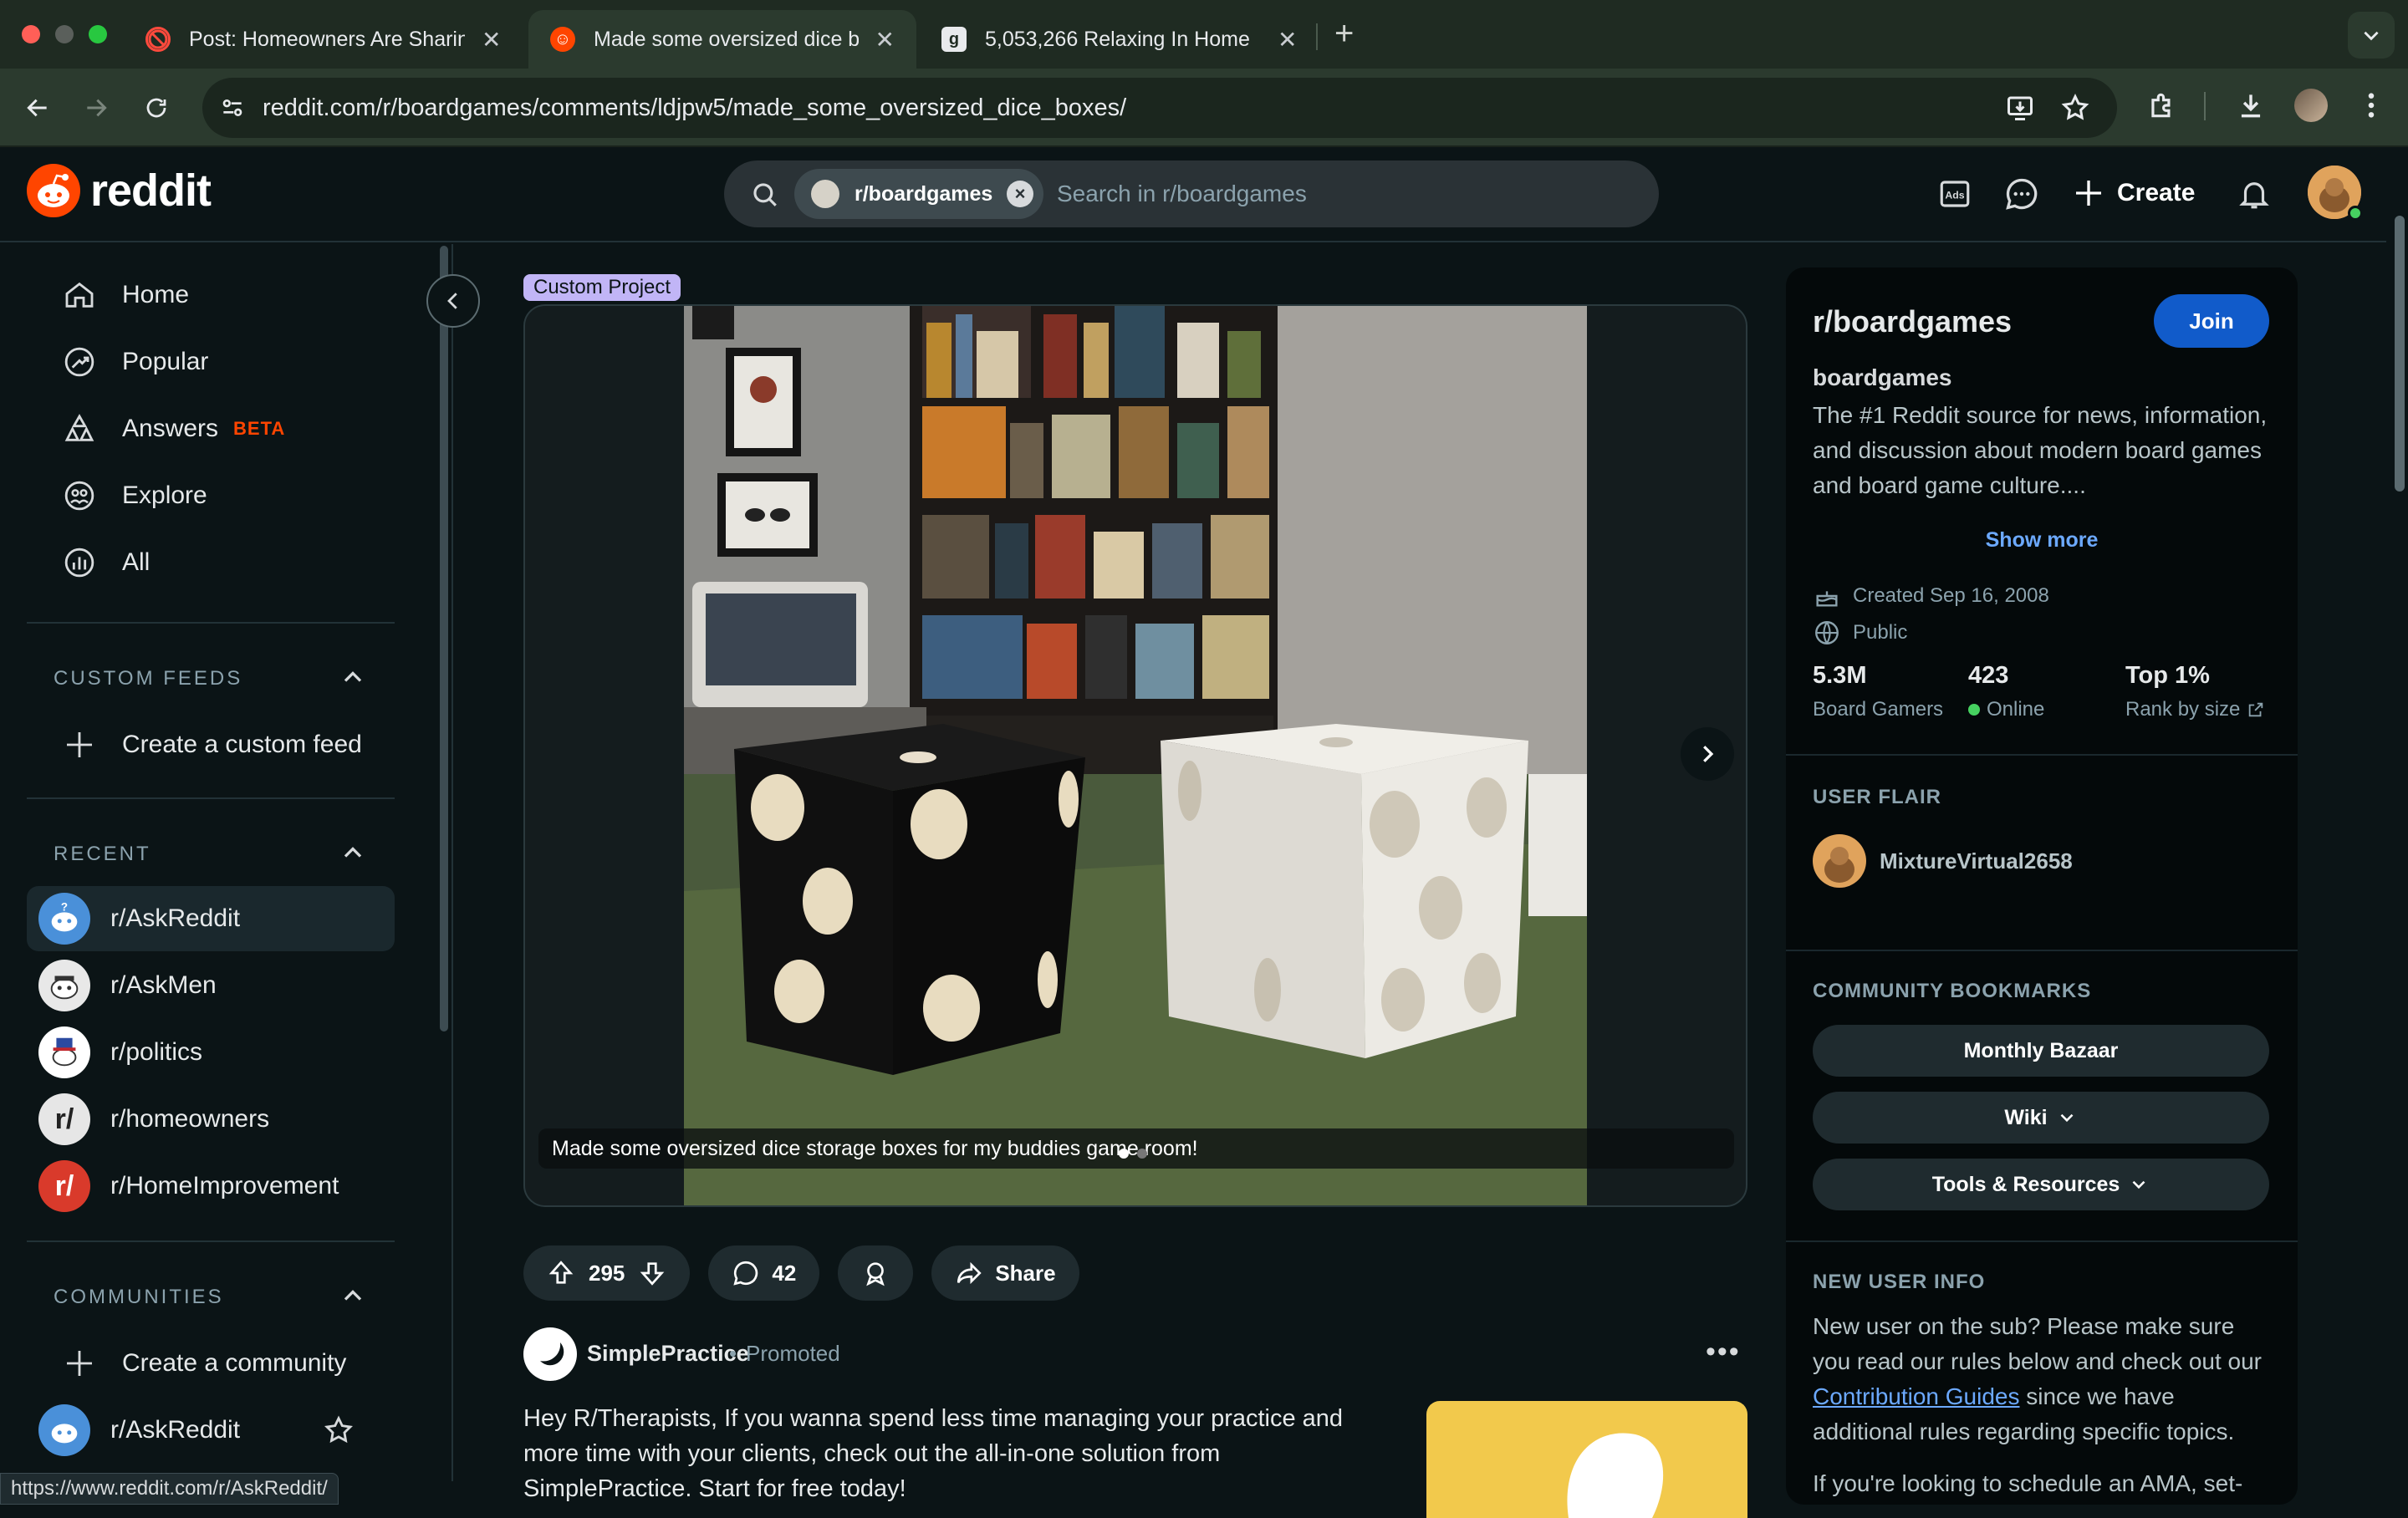 Image resolution: width=2408 pixels, height=1518 pixels. What do you see at coordinates (1142, 1154) in the screenshot?
I see `gallery-dot` at bounding box center [1142, 1154].